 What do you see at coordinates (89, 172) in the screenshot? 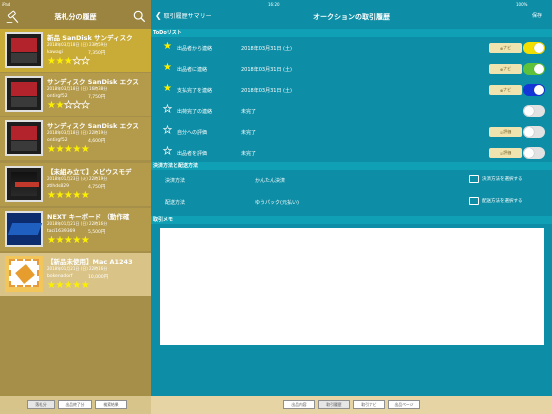
I see `item-title: 【未組み立て】メビウスモデ` at bounding box center [89, 172].